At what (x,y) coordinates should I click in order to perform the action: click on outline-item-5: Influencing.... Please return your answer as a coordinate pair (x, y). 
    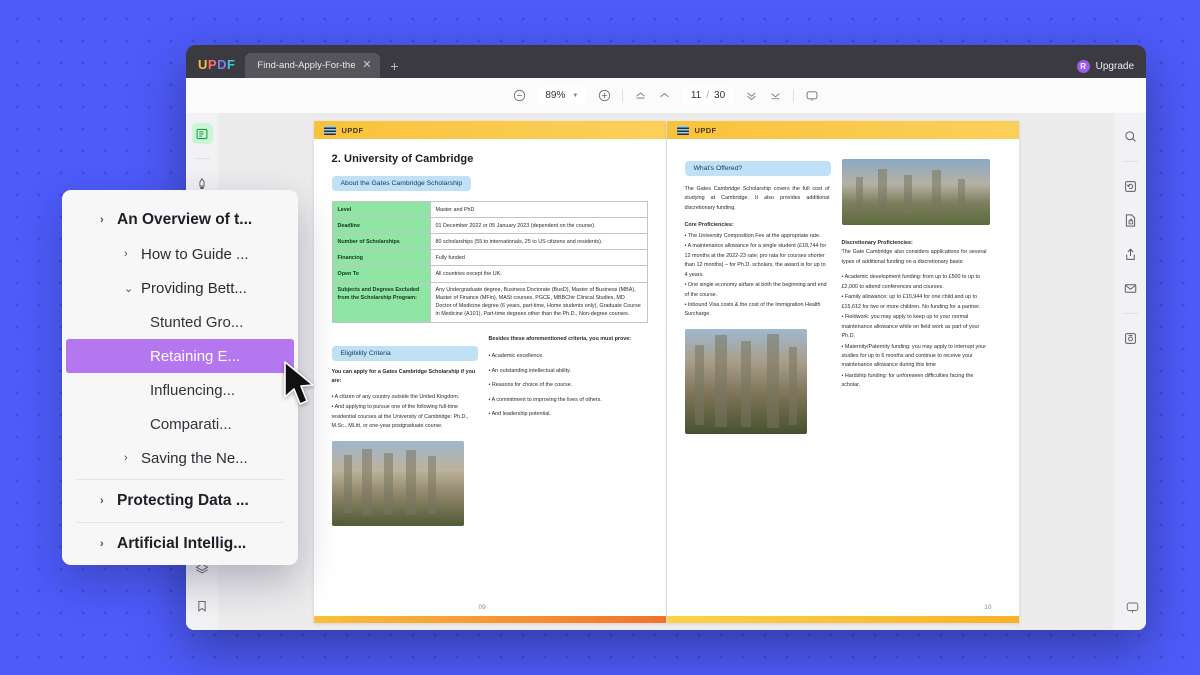
    Looking at the image, I should click on (180, 390).